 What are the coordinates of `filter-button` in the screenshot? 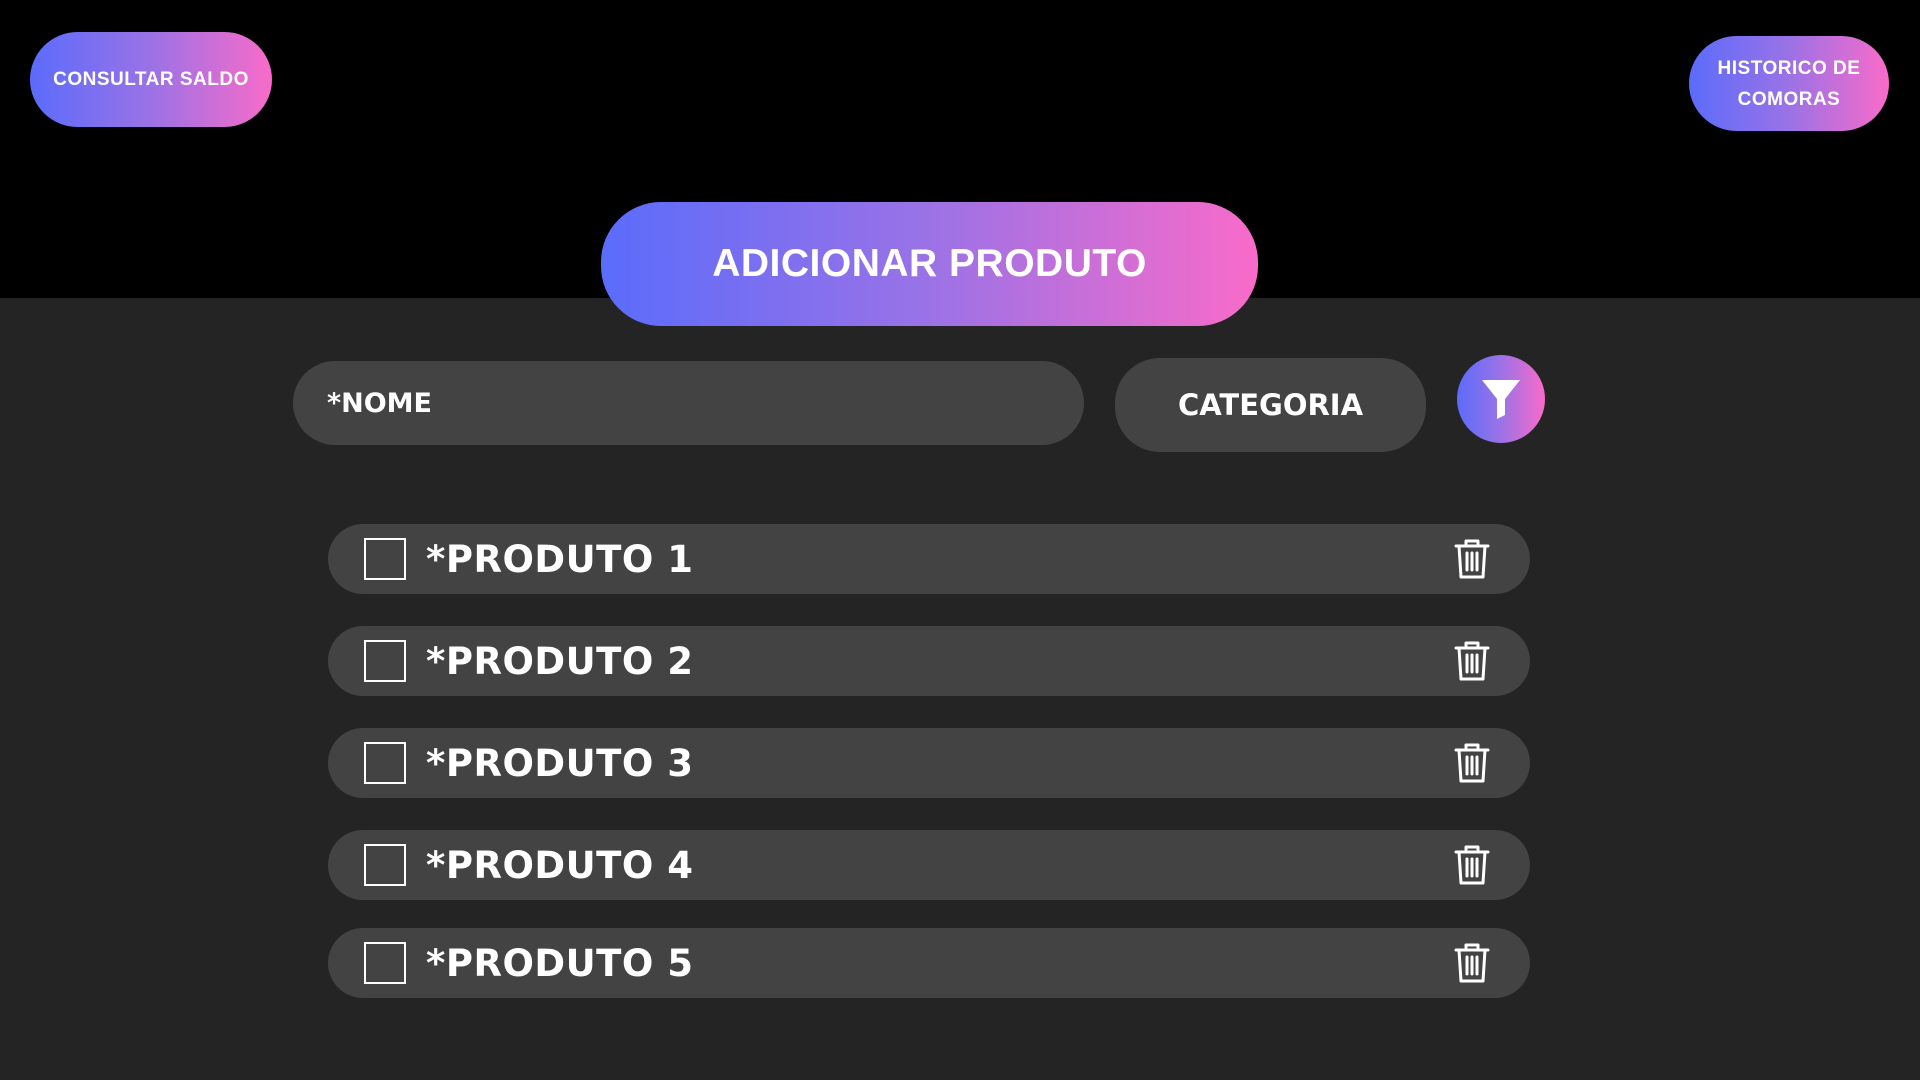 It's located at (1501, 399).